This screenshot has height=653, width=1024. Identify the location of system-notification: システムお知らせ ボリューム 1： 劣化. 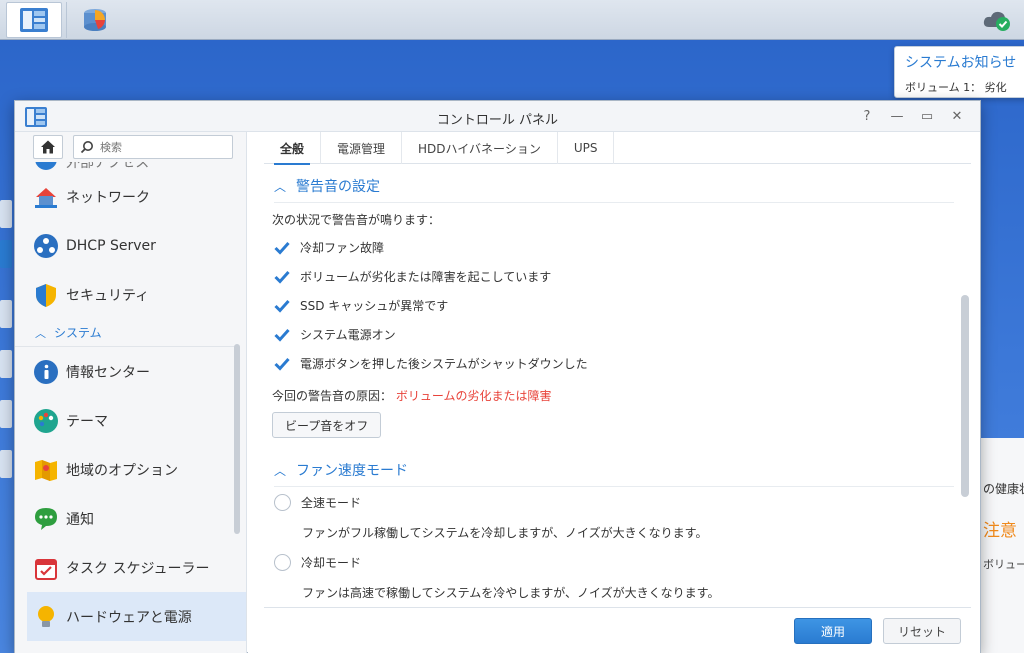
(959, 72).